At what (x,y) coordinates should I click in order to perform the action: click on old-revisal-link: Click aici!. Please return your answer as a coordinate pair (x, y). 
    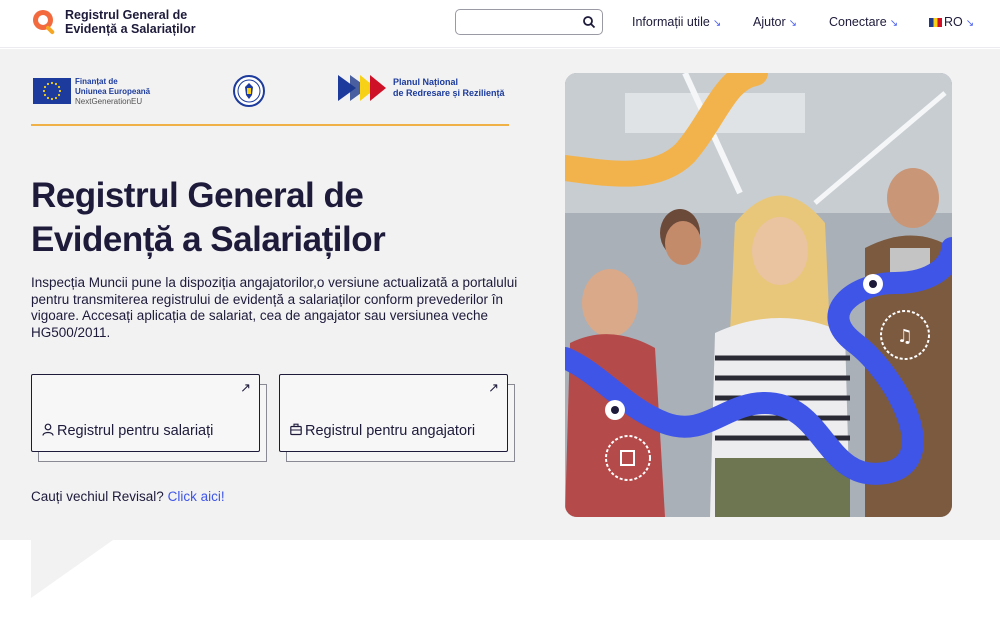
    Looking at the image, I should click on (196, 496).